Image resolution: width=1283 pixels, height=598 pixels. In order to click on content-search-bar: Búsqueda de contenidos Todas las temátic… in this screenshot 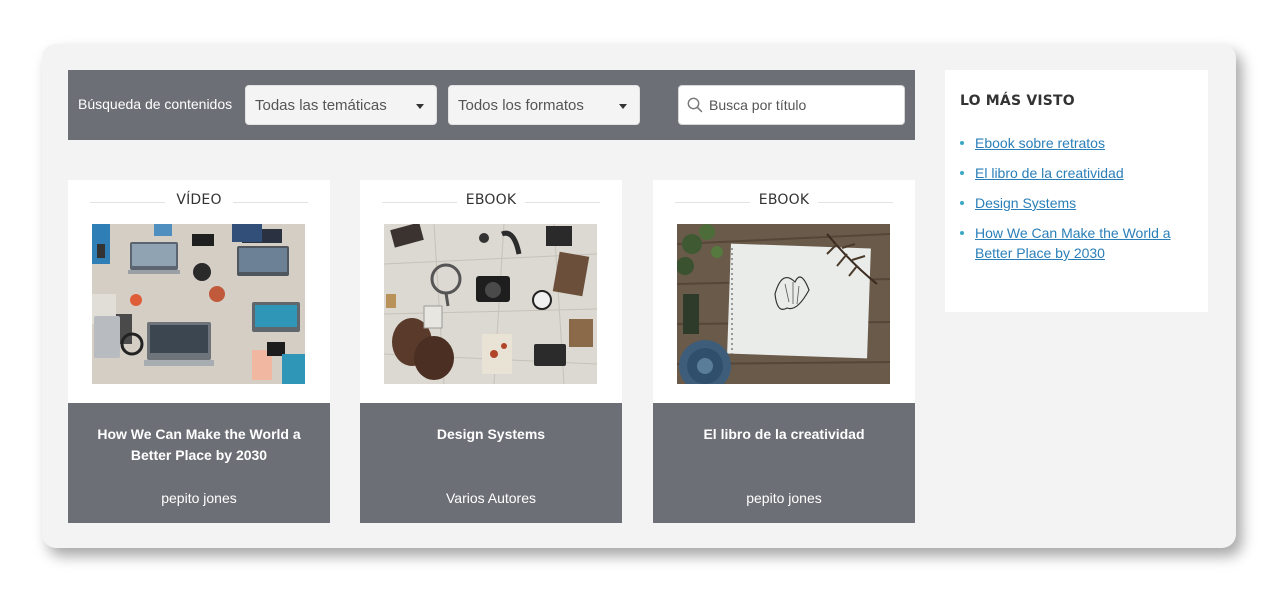, I will do `click(491, 105)`.